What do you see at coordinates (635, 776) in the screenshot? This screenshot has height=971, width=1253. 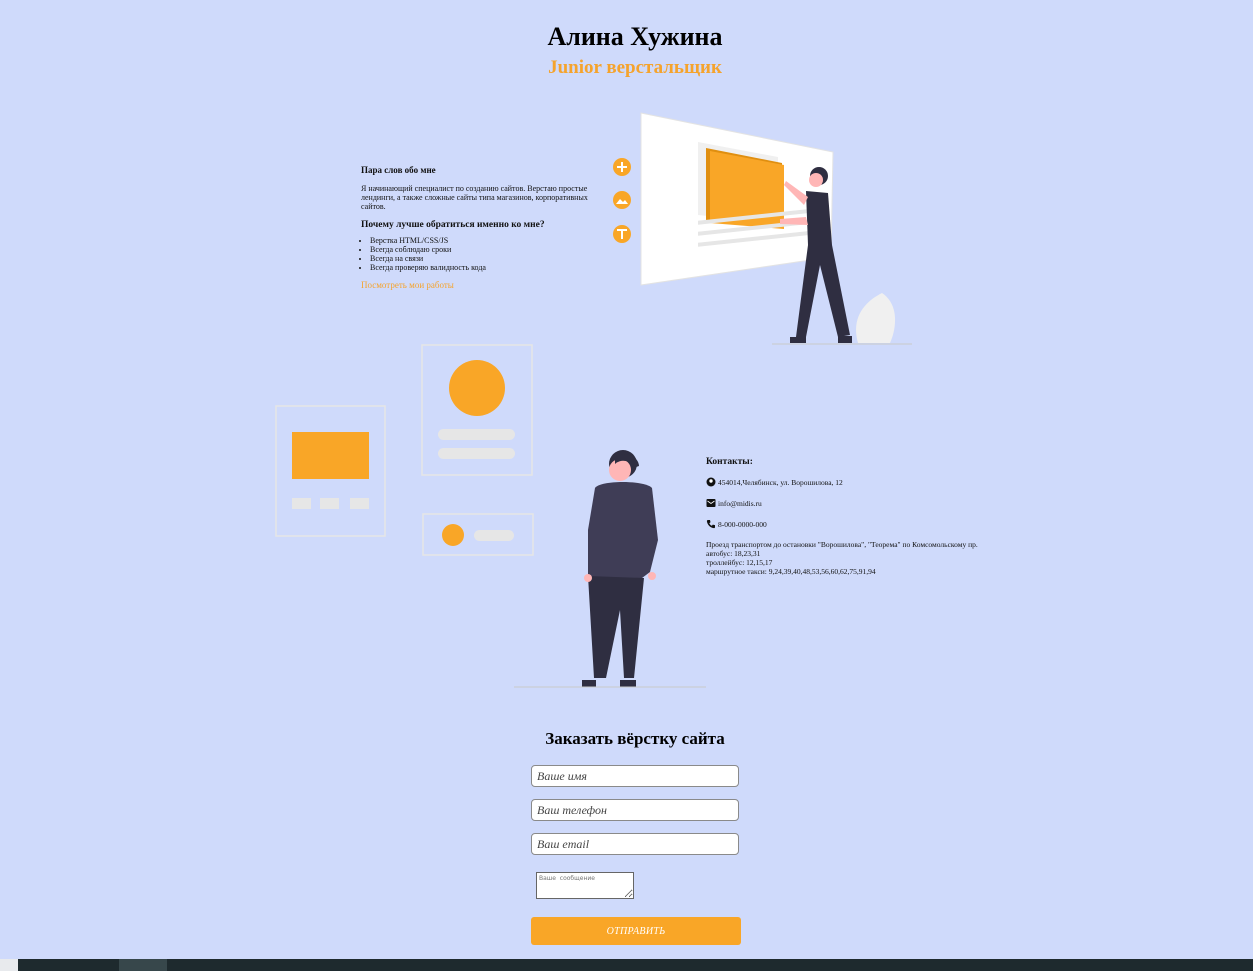 I see `name-input` at bounding box center [635, 776].